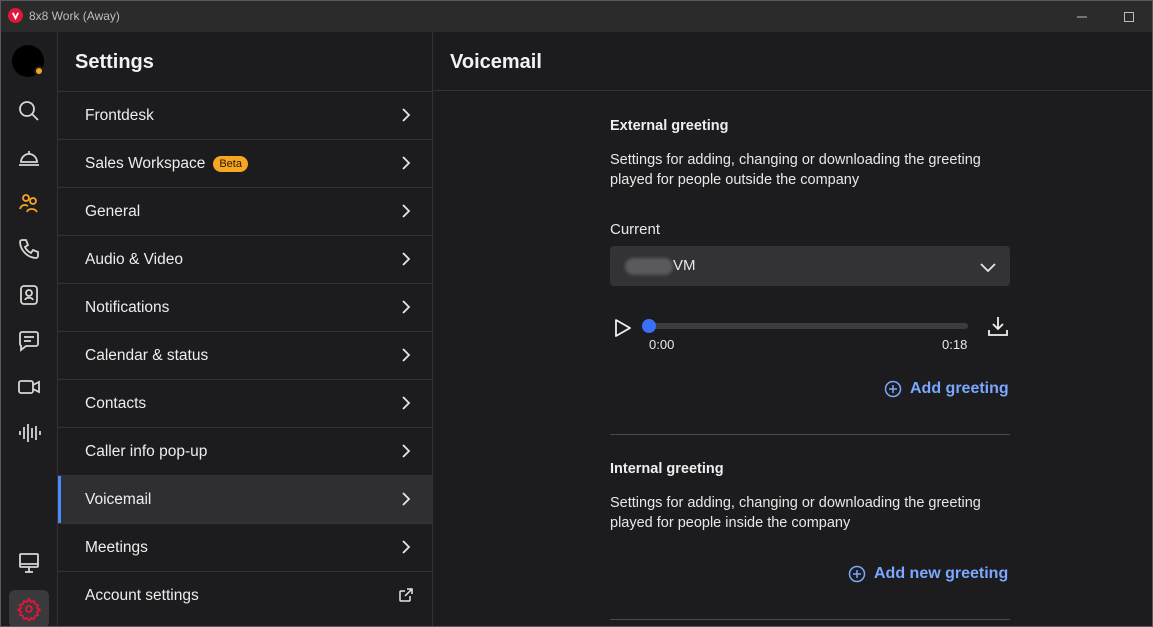 This screenshot has width=1153, height=627. I want to click on monitor-icon, so click(29, 563).